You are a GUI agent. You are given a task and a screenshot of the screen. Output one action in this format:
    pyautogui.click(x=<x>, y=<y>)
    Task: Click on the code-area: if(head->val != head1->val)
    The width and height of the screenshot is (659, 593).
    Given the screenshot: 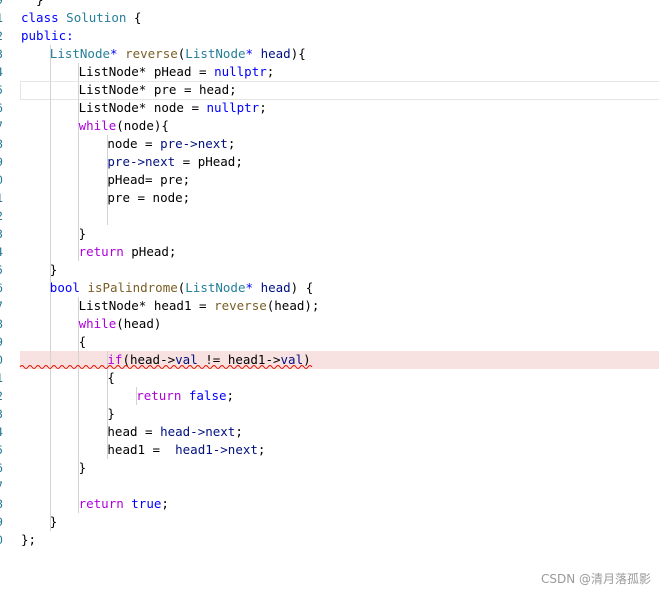 What is the action you would take?
    pyautogui.click(x=339, y=360)
    